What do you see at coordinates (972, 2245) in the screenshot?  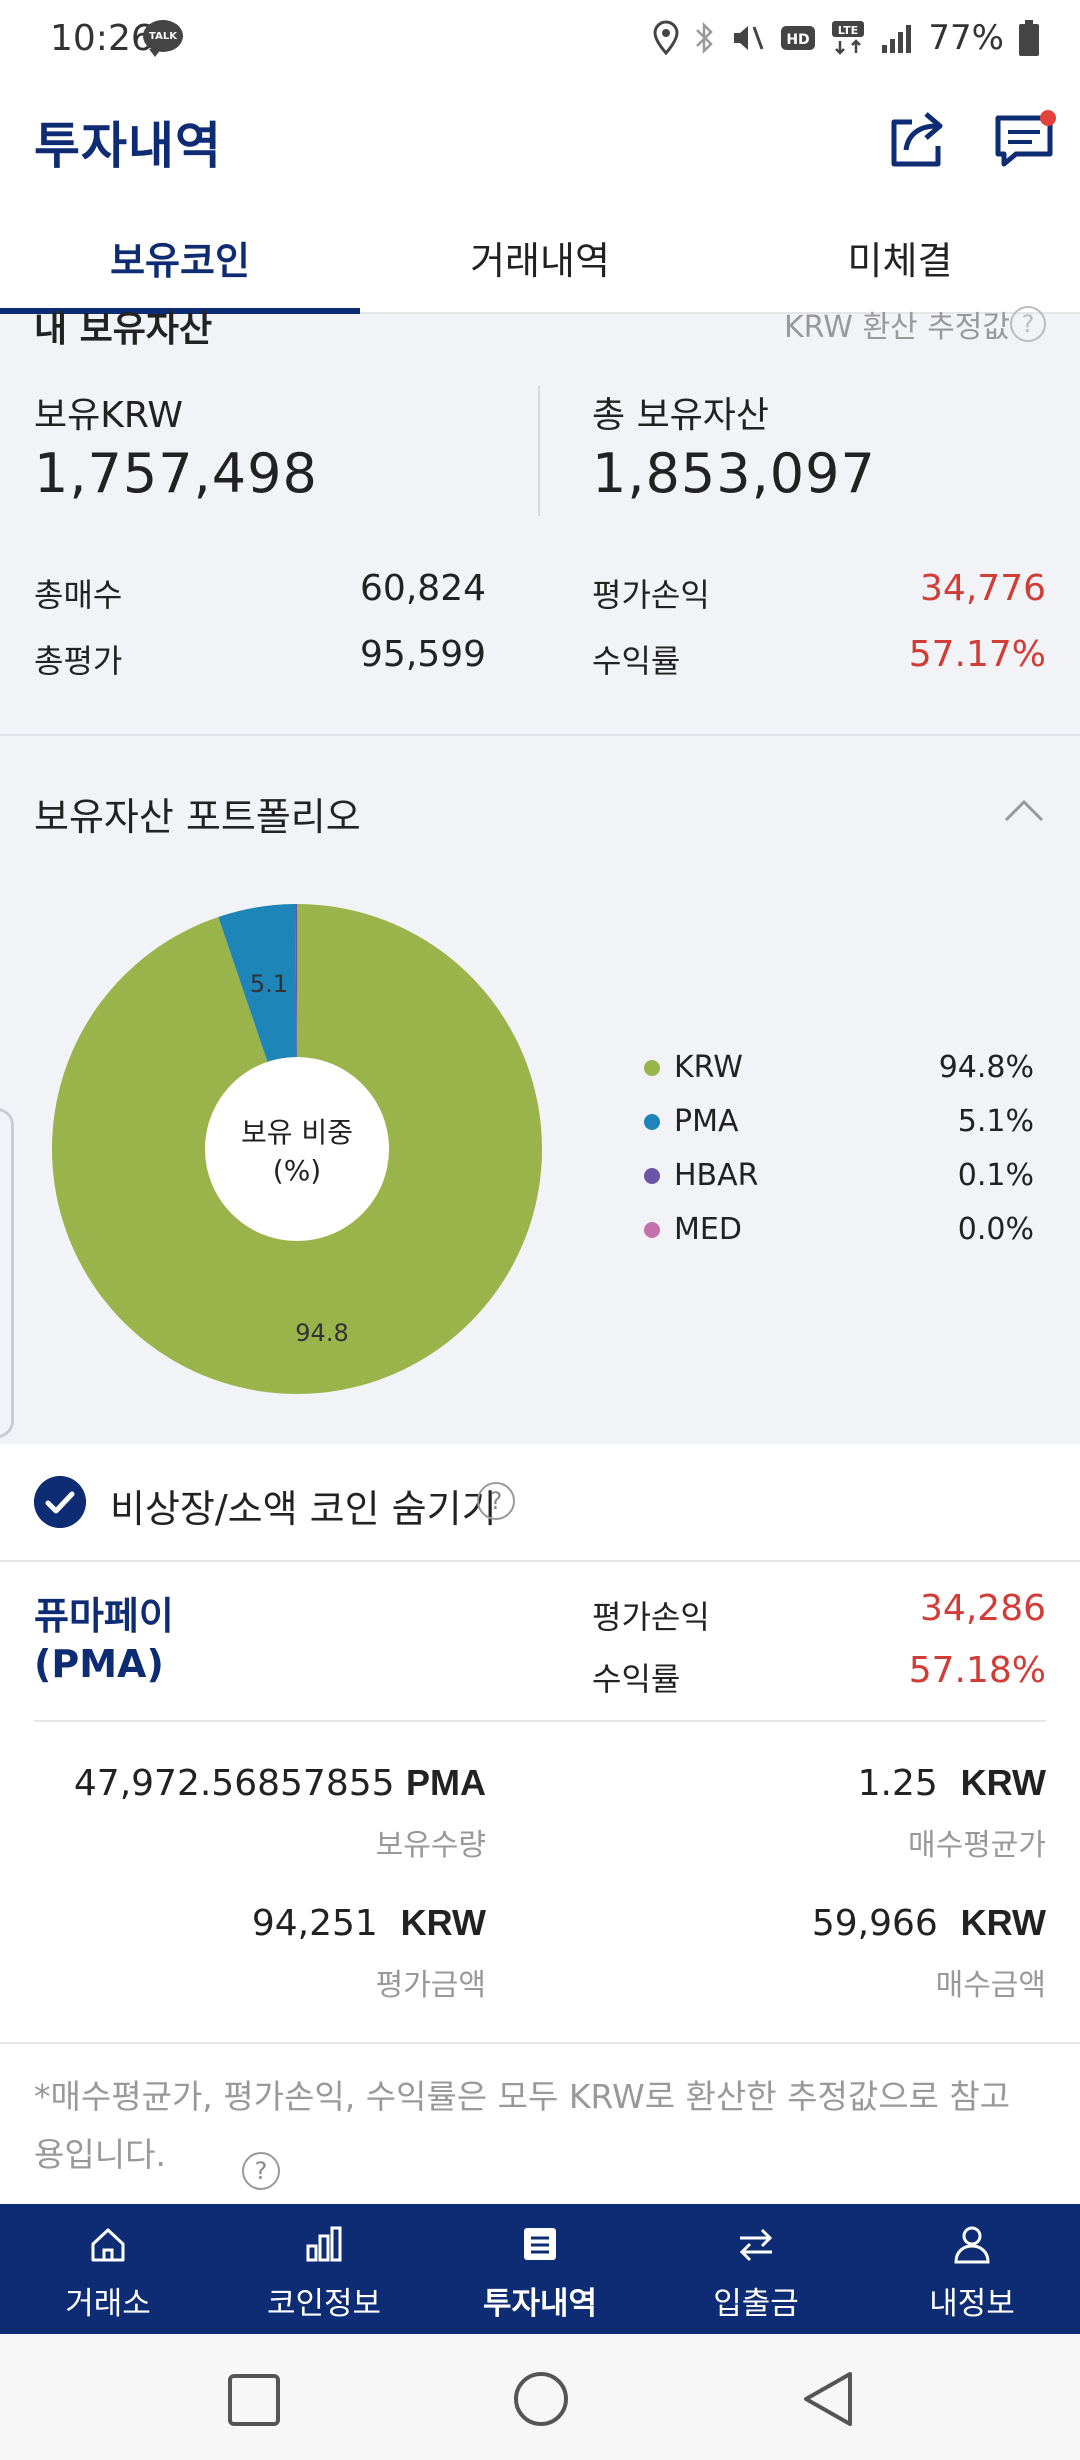 I see `person-icon` at bounding box center [972, 2245].